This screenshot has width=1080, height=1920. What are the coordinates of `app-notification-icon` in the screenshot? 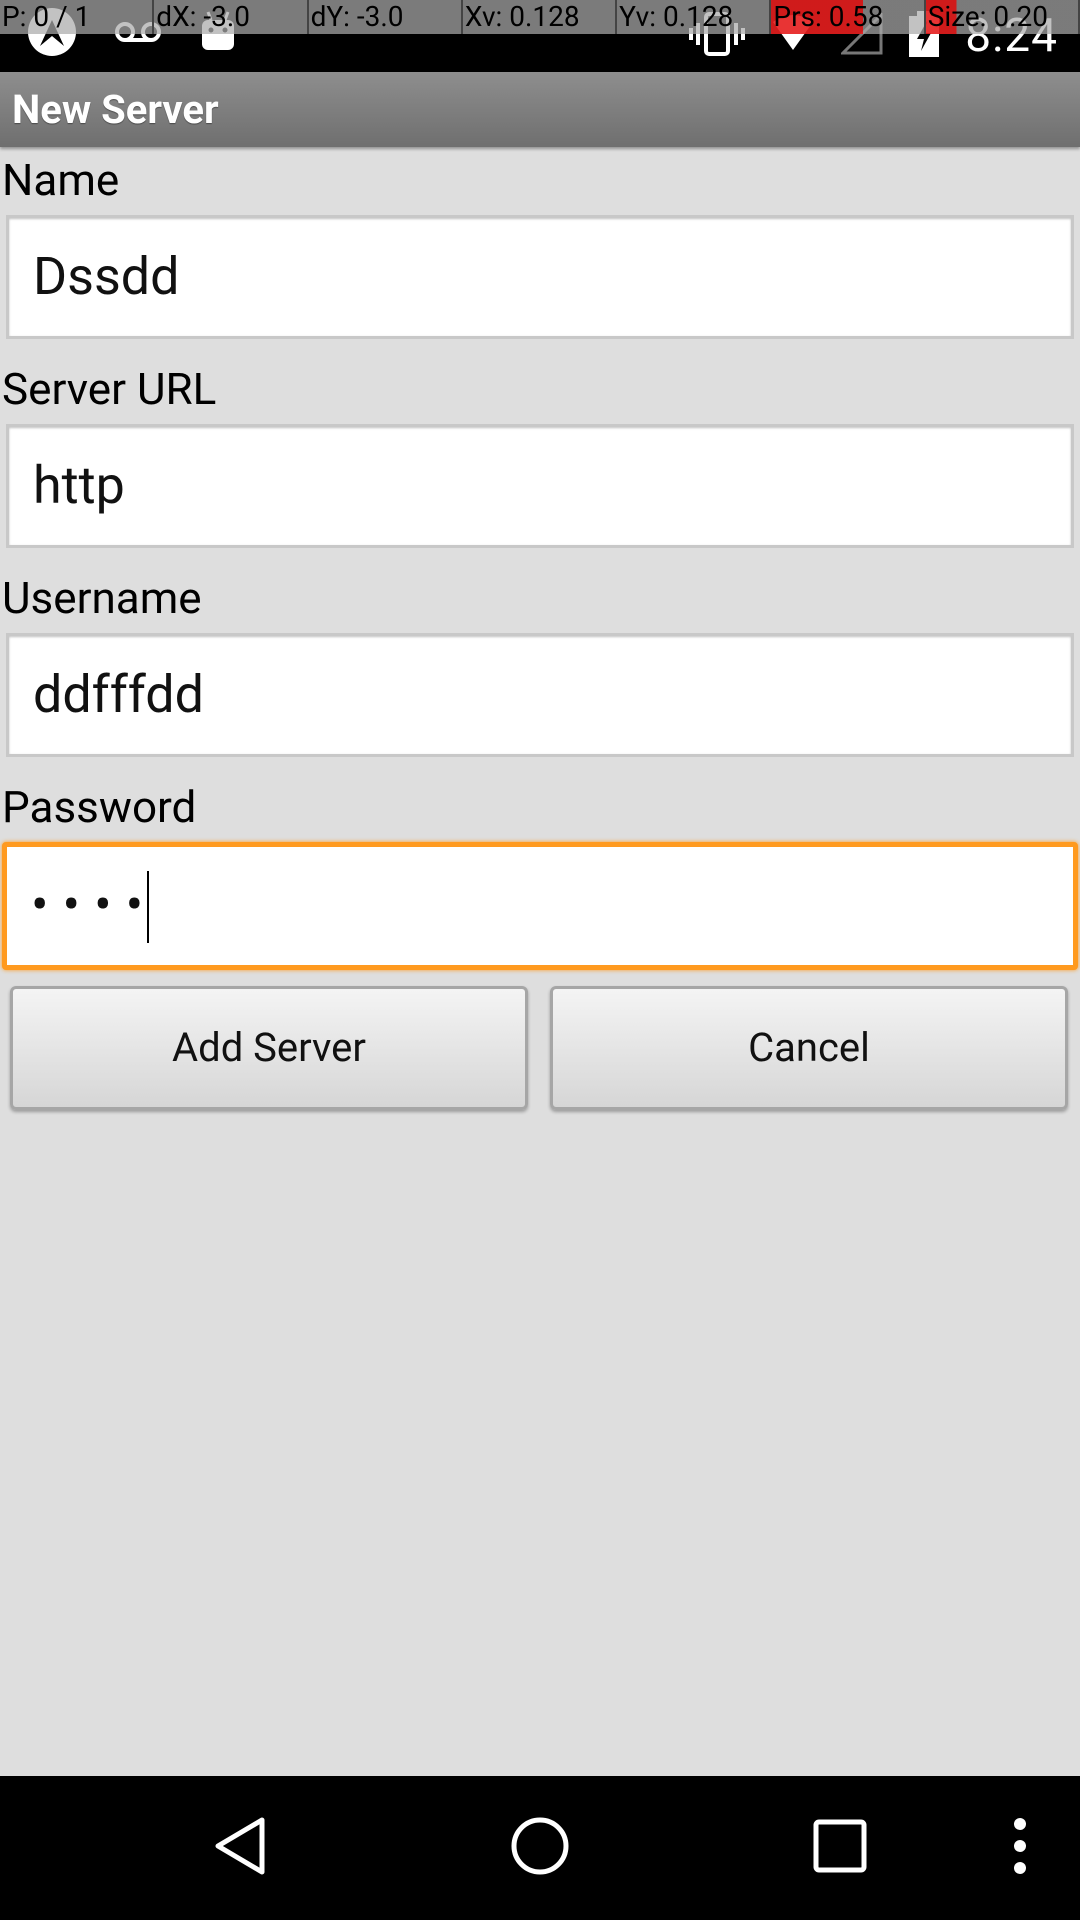 It's located at (52, 34).